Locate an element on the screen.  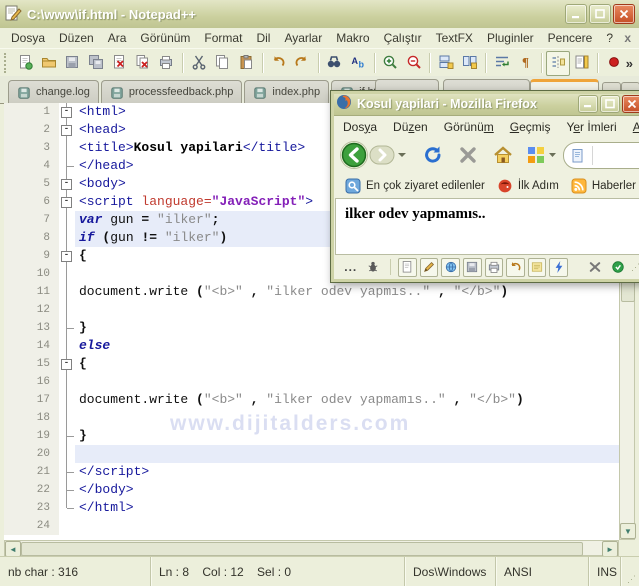
firefox-menu-item: Yer İmleri is located at coordinates (591, 127).